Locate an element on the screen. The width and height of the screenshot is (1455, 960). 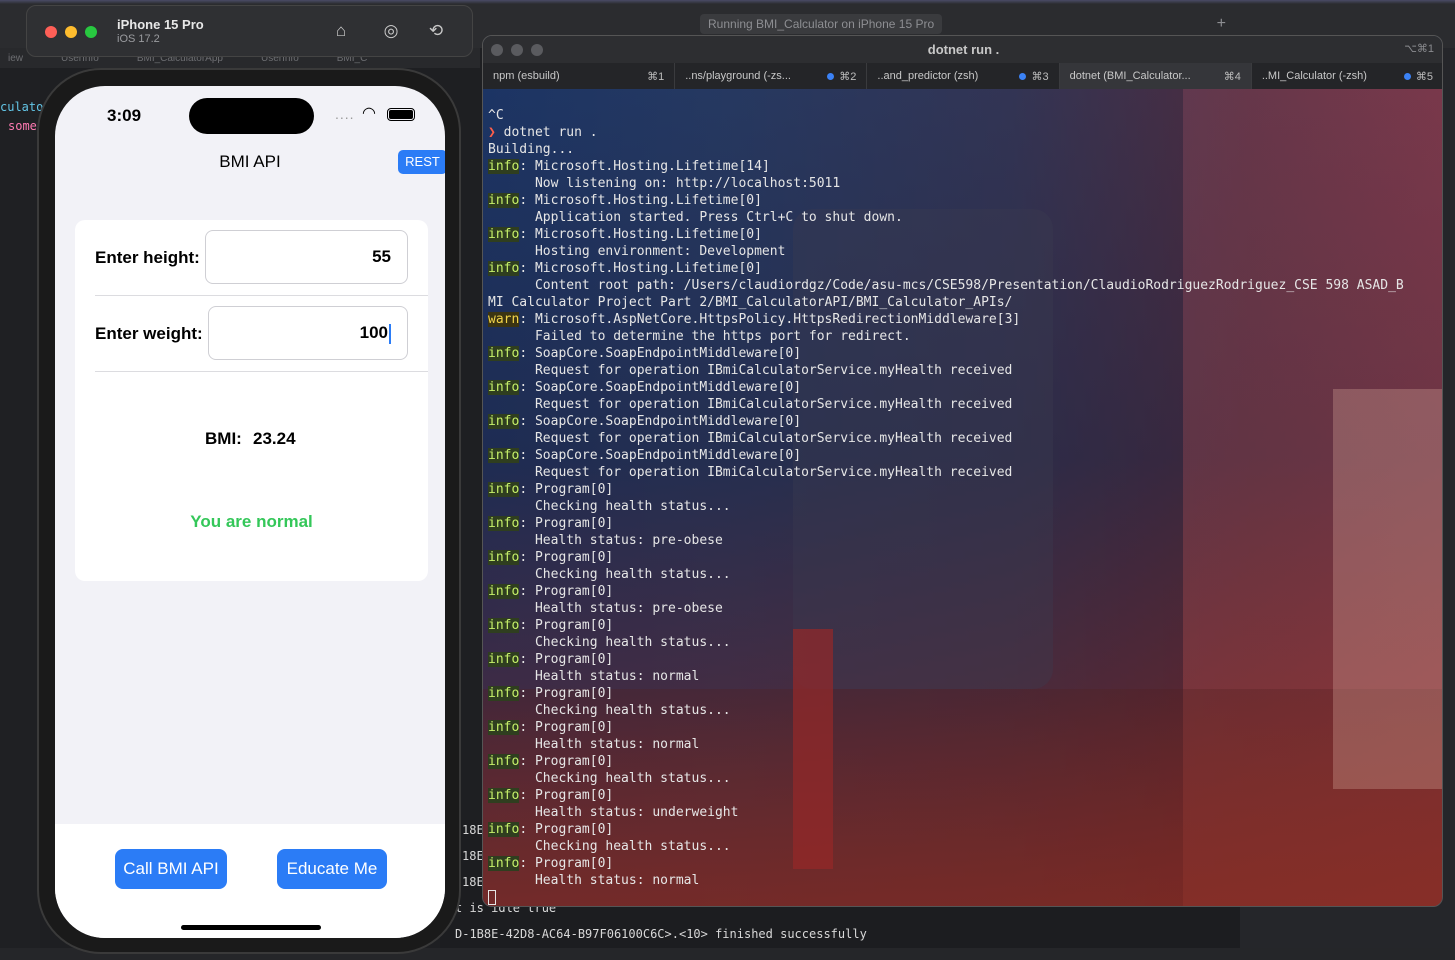
call-bmi-api-button: Call BMI API is located at coordinates (171, 869).